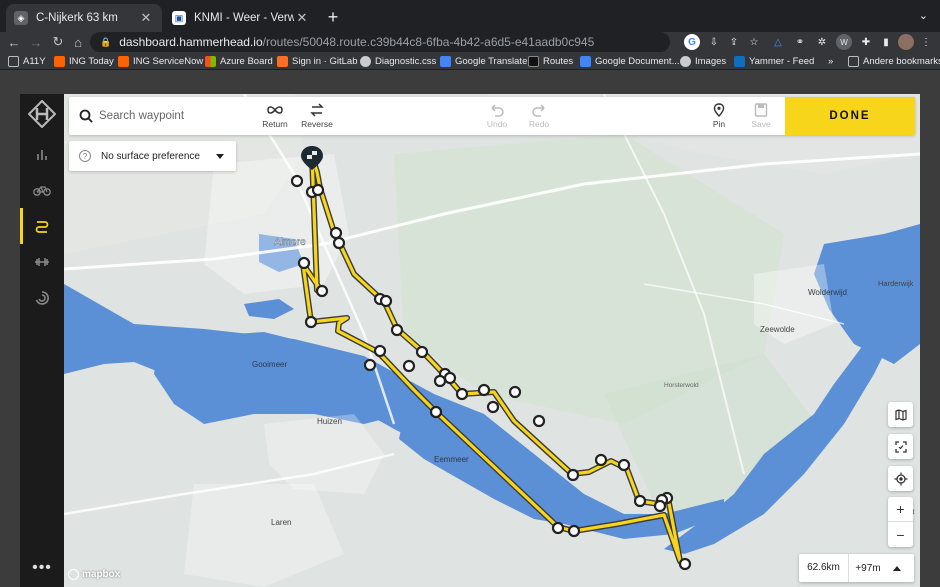  Describe the element at coordinates (897, 568) in the screenshot. I see `caret-up-icon` at that location.